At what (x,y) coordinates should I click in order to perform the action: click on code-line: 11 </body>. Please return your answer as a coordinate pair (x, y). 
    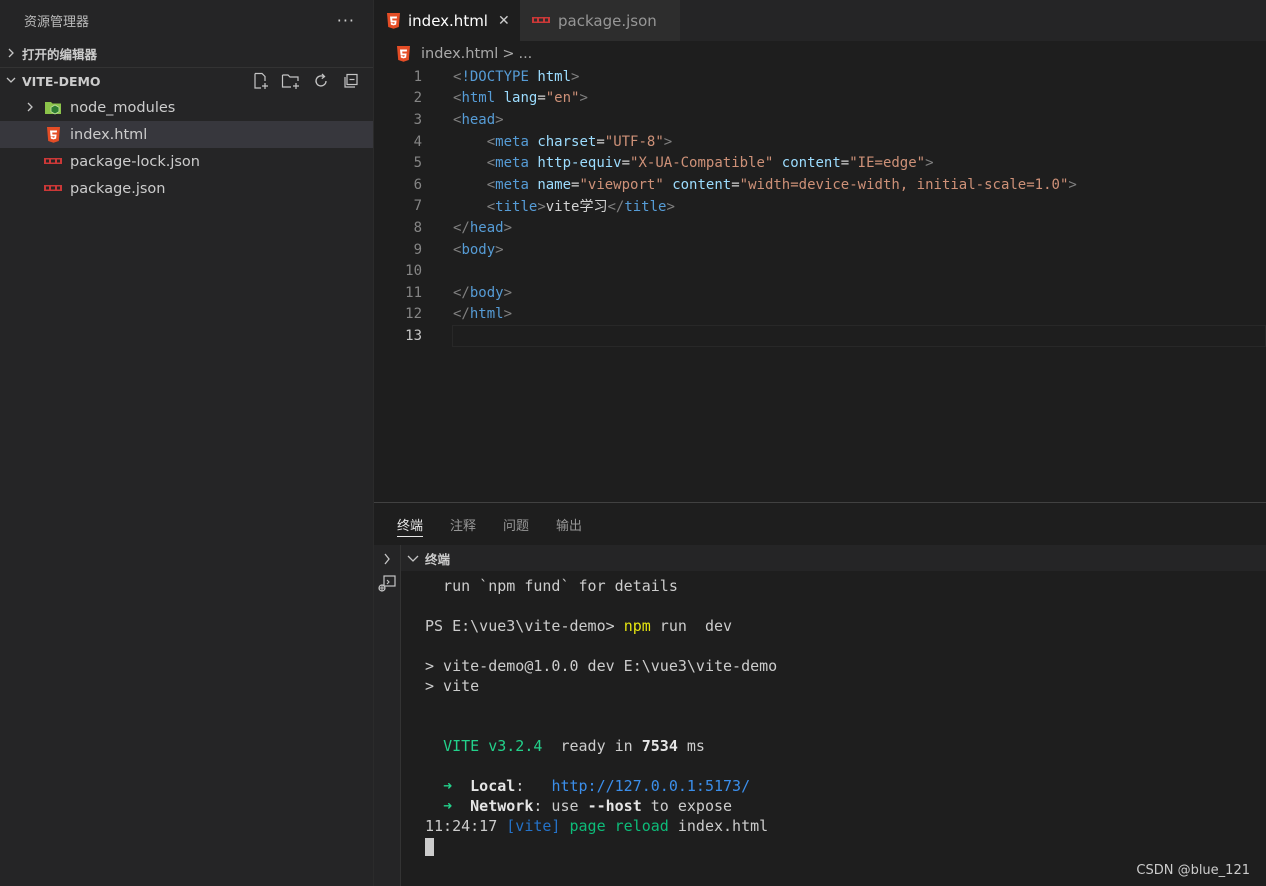
    Looking at the image, I should click on (820, 293).